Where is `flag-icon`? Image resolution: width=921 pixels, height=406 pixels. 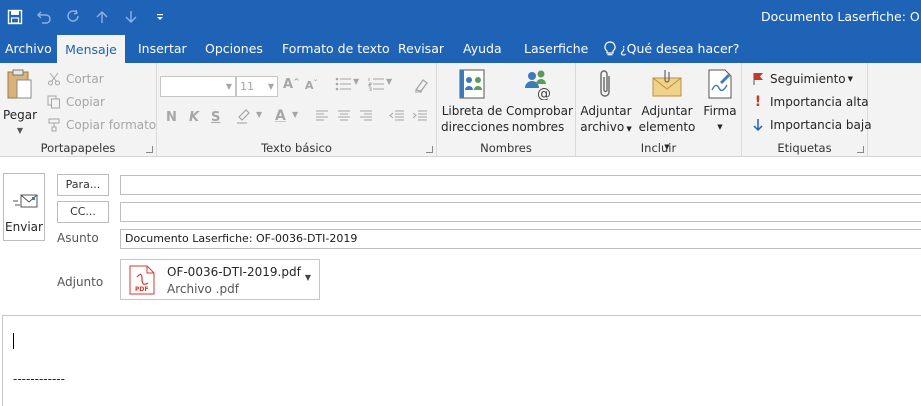
flag-icon is located at coordinates (758, 79).